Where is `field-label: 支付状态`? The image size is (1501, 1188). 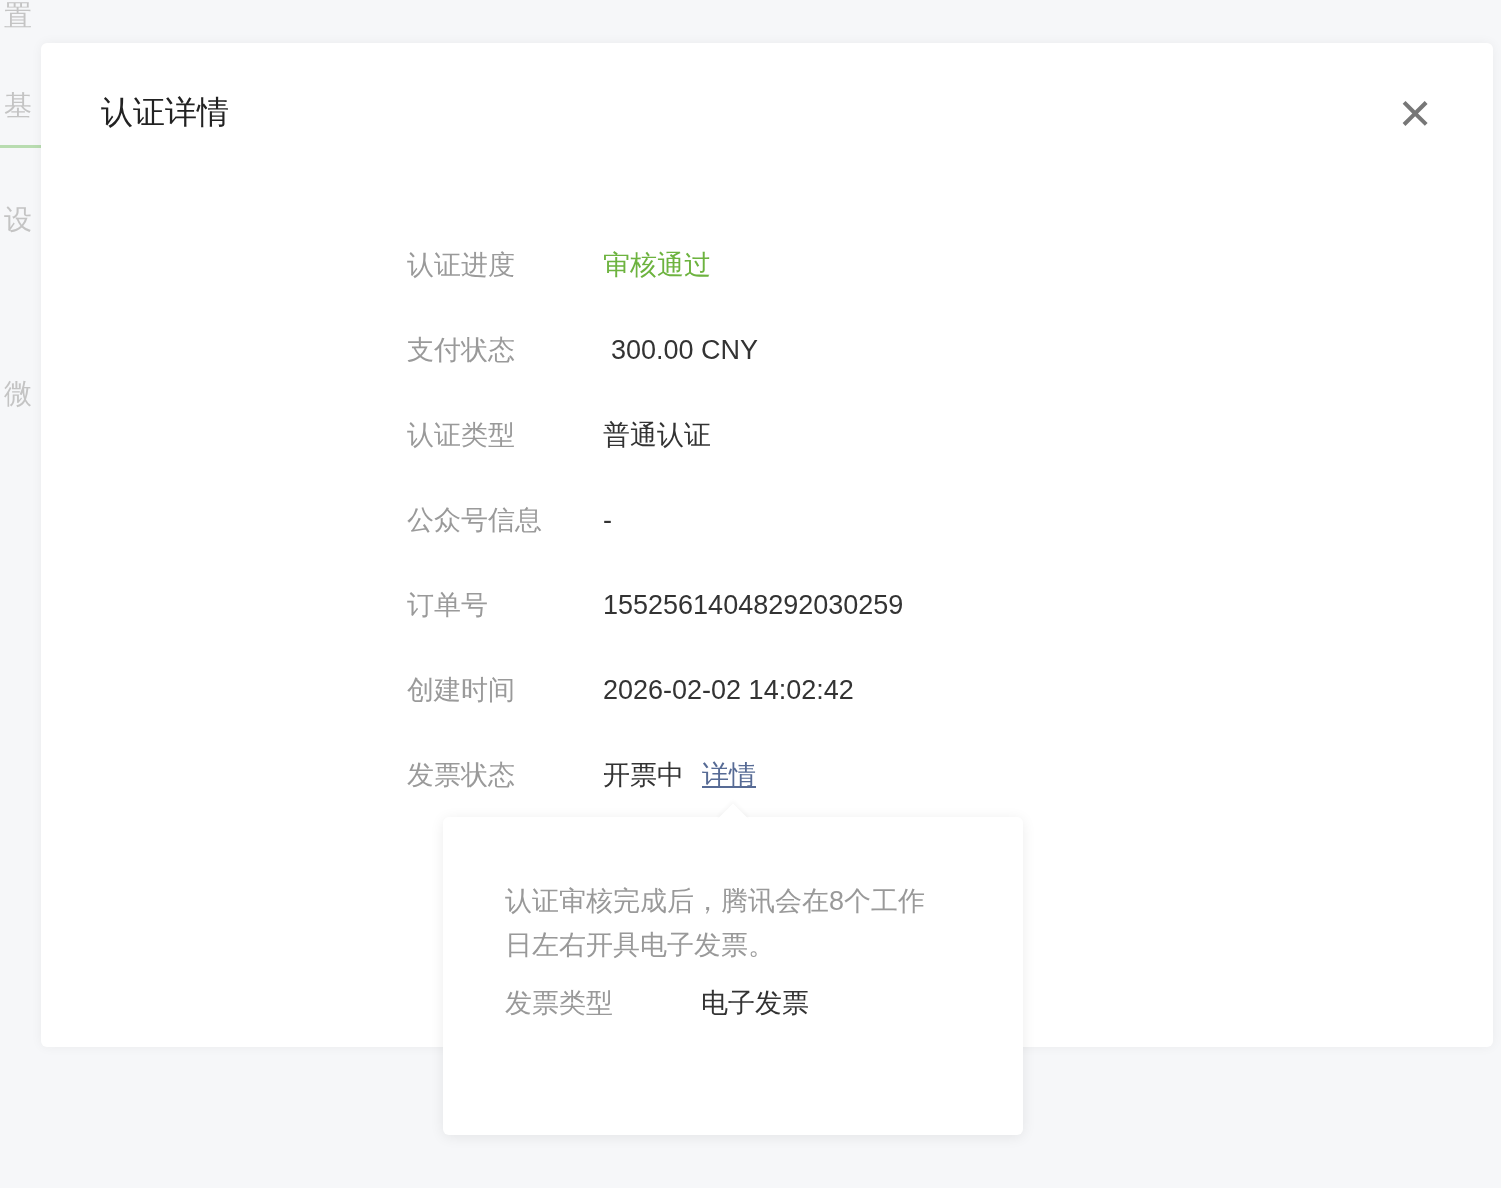 field-label: 支付状态 is located at coordinates (461, 351).